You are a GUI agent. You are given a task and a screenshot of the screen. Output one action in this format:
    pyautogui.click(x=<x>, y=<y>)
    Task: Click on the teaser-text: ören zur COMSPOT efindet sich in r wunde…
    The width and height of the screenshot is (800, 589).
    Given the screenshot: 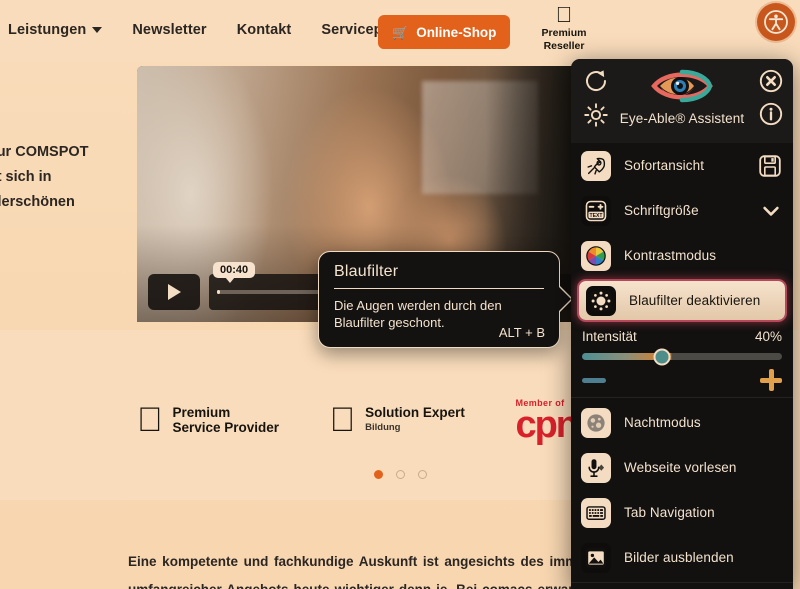 What is the action you would take?
    pyautogui.click(x=72, y=190)
    